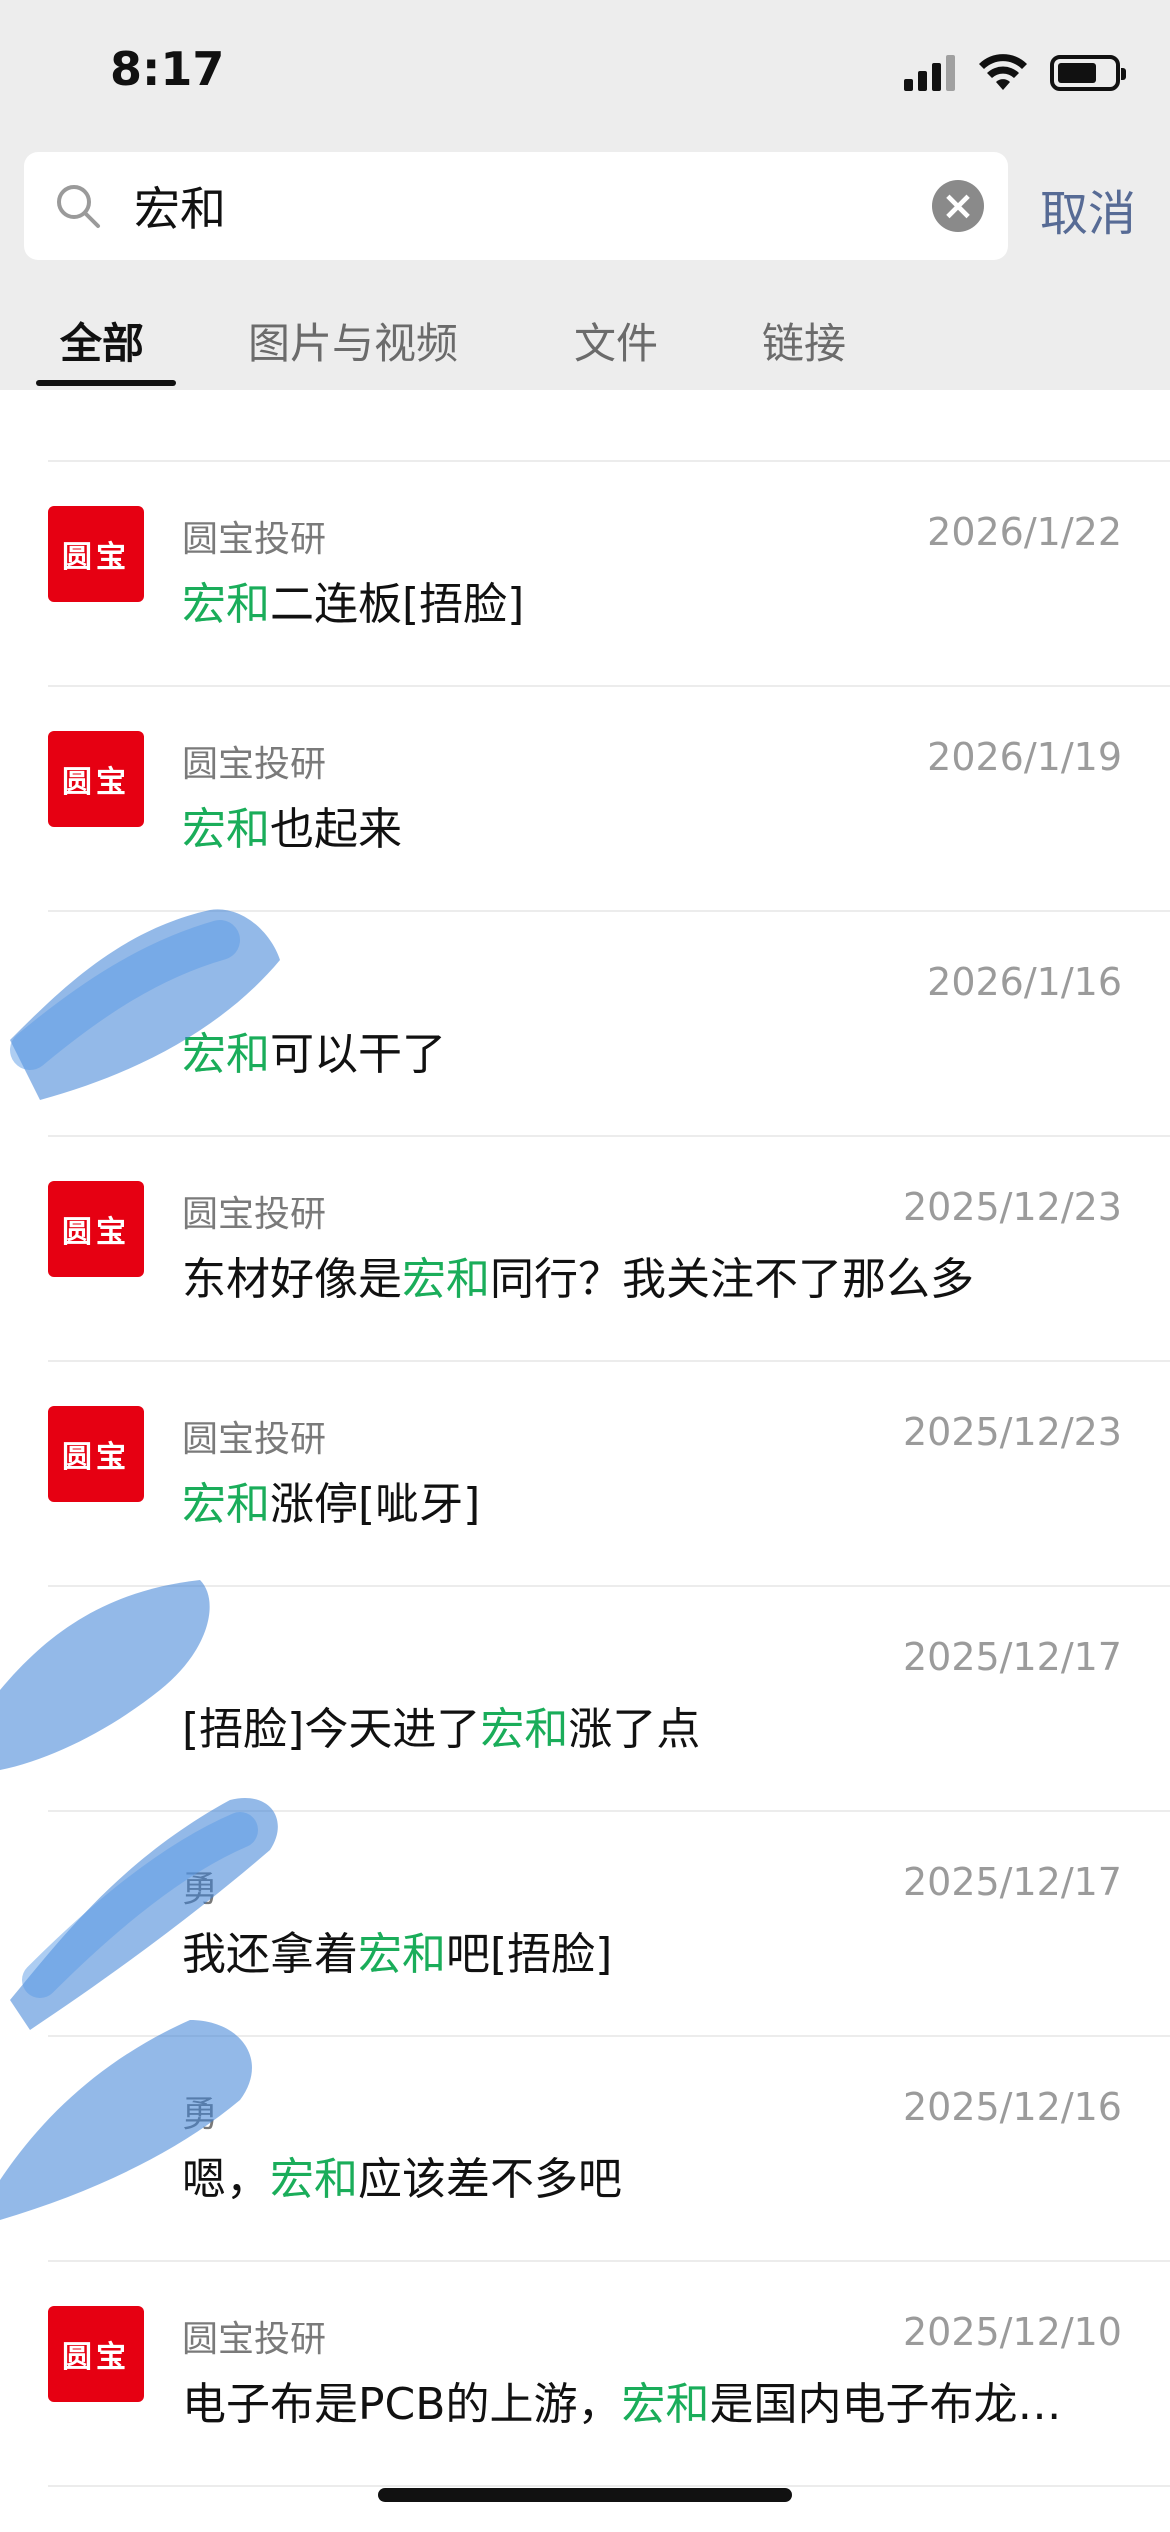 This screenshot has height=2532, width=1170. Describe the element at coordinates (609, 426) in the screenshot. I see `partial-list-item` at that location.